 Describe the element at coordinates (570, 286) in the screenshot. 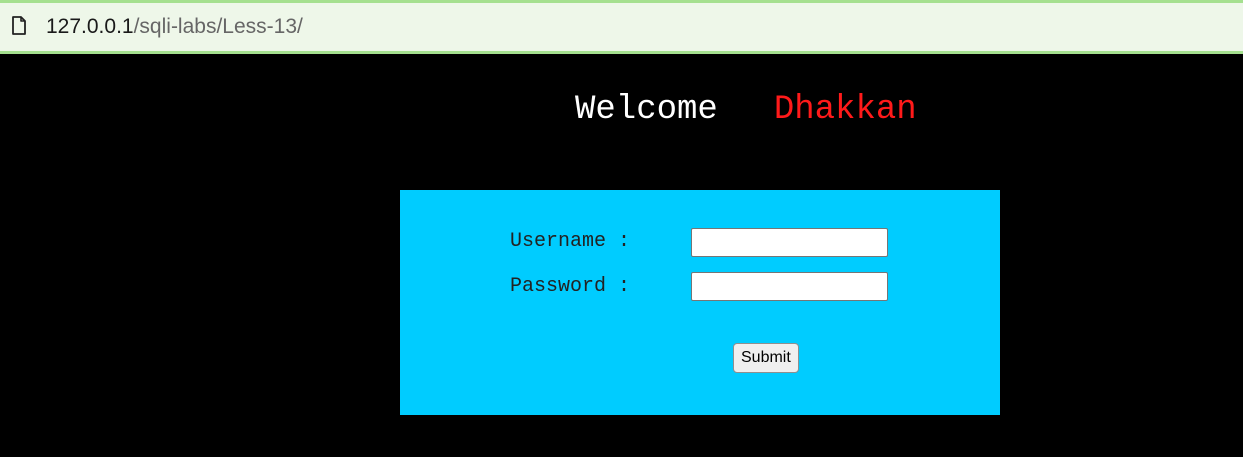

I see `password-label: Password :` at that location.